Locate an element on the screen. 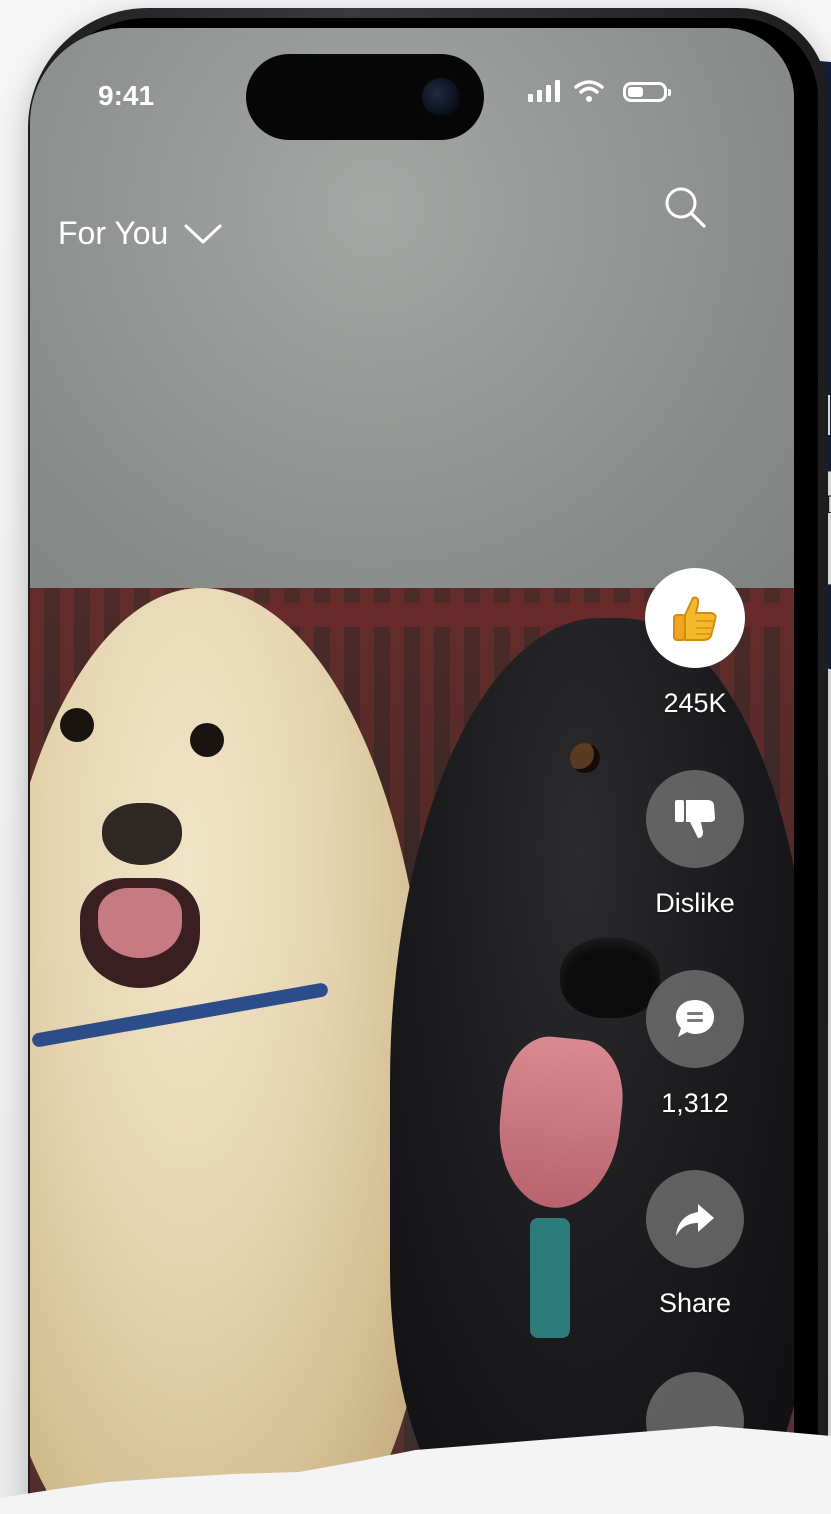 The height and width of the screenshot is (1514, 831). chat-bubble-icon is located at coordinates (695, 1018).